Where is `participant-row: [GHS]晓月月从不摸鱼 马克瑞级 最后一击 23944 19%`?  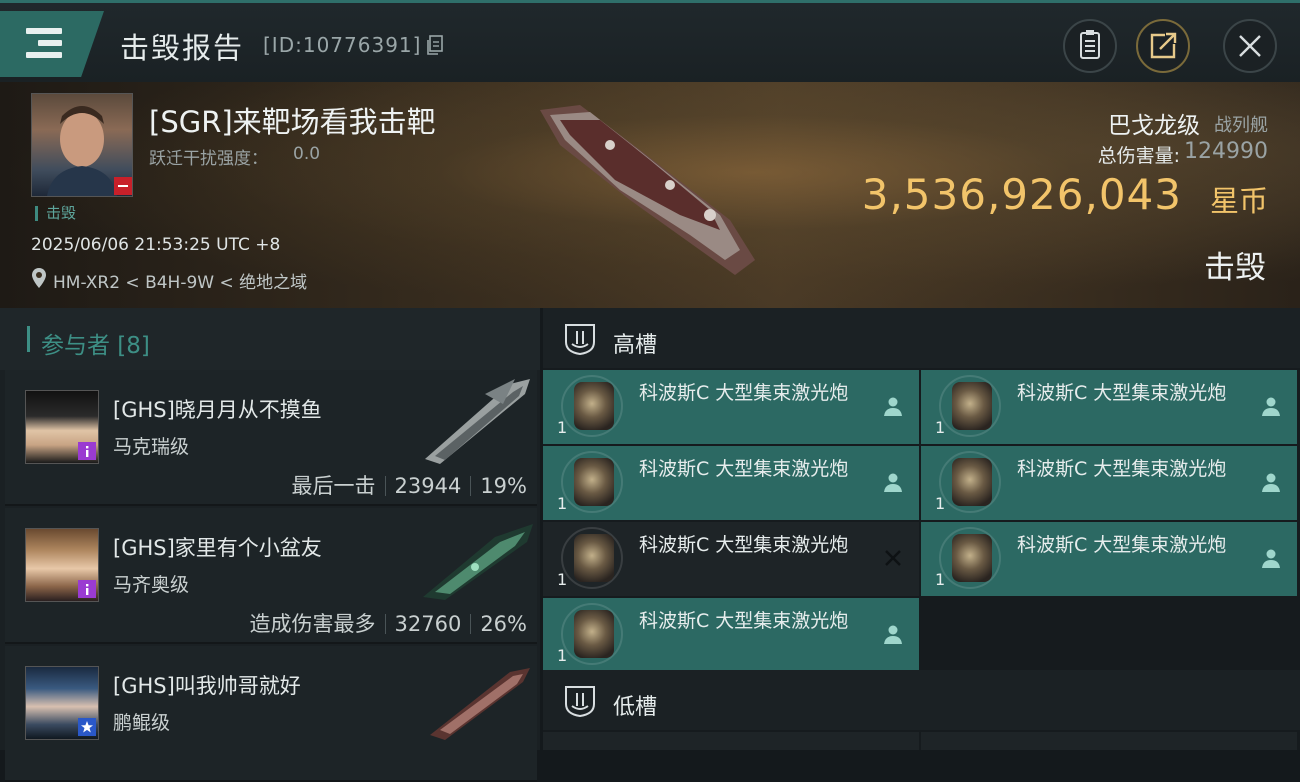 participant-row: [GHS]晓月月从不摸鱼 马克瑞级 最后一击 23944 19% is located at coordinates (271, 438).